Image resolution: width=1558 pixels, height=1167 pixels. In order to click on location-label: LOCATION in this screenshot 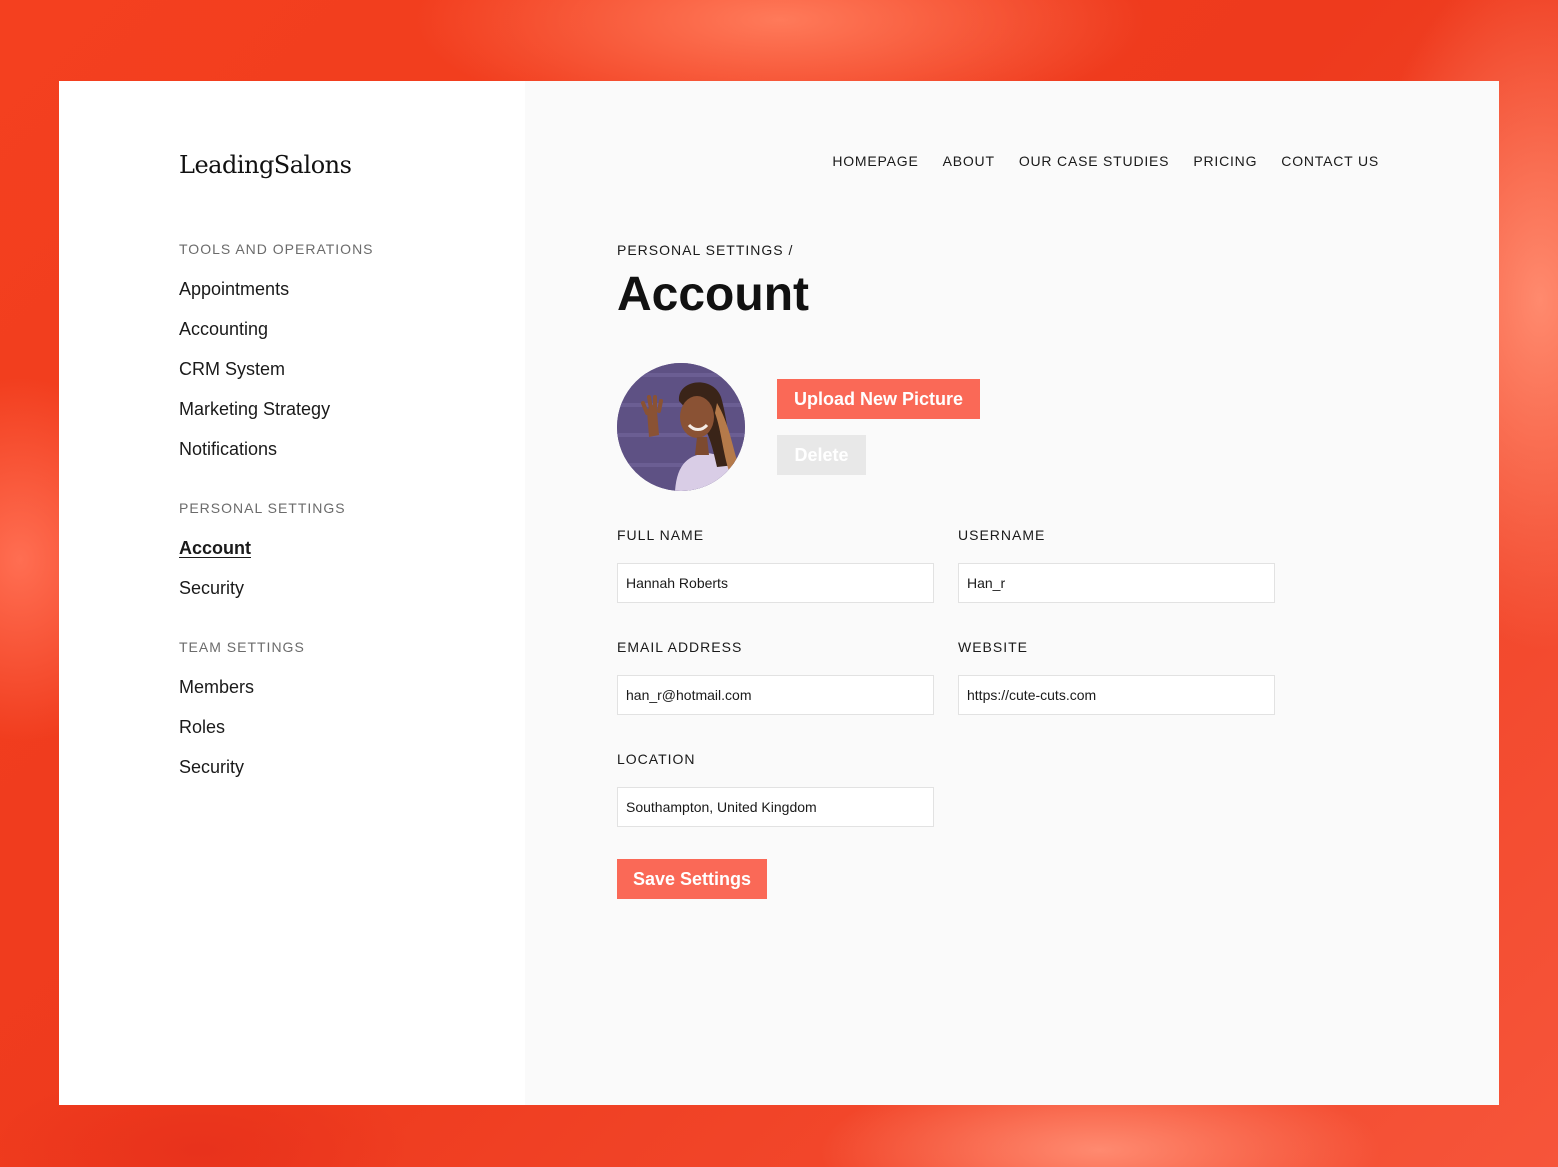, I will do `click(656, 759)`.